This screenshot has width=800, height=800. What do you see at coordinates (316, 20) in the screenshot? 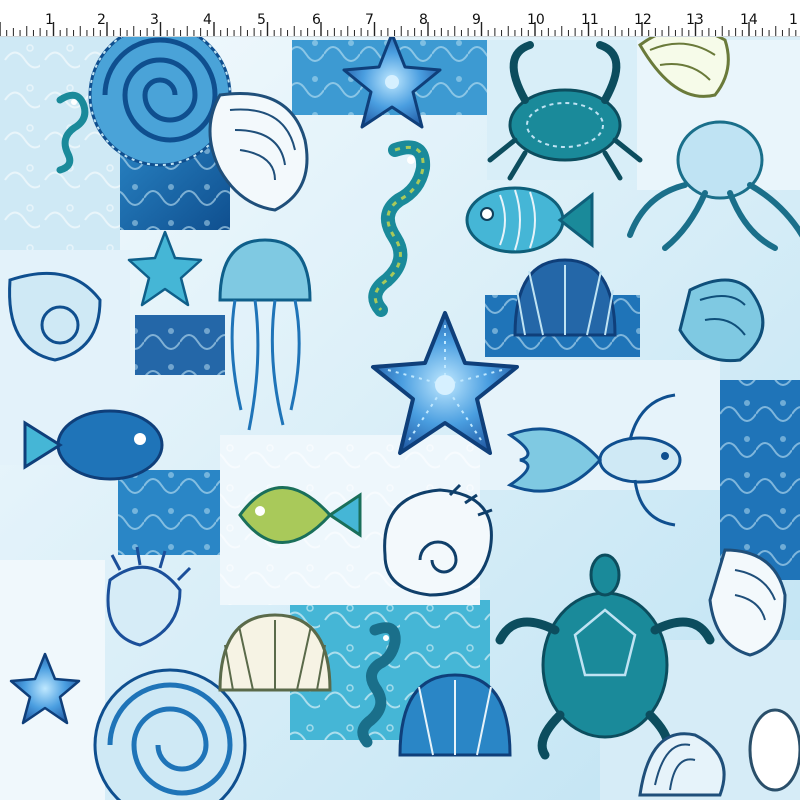
I see `ruler-number: 6` at bounding box center [316, 20].